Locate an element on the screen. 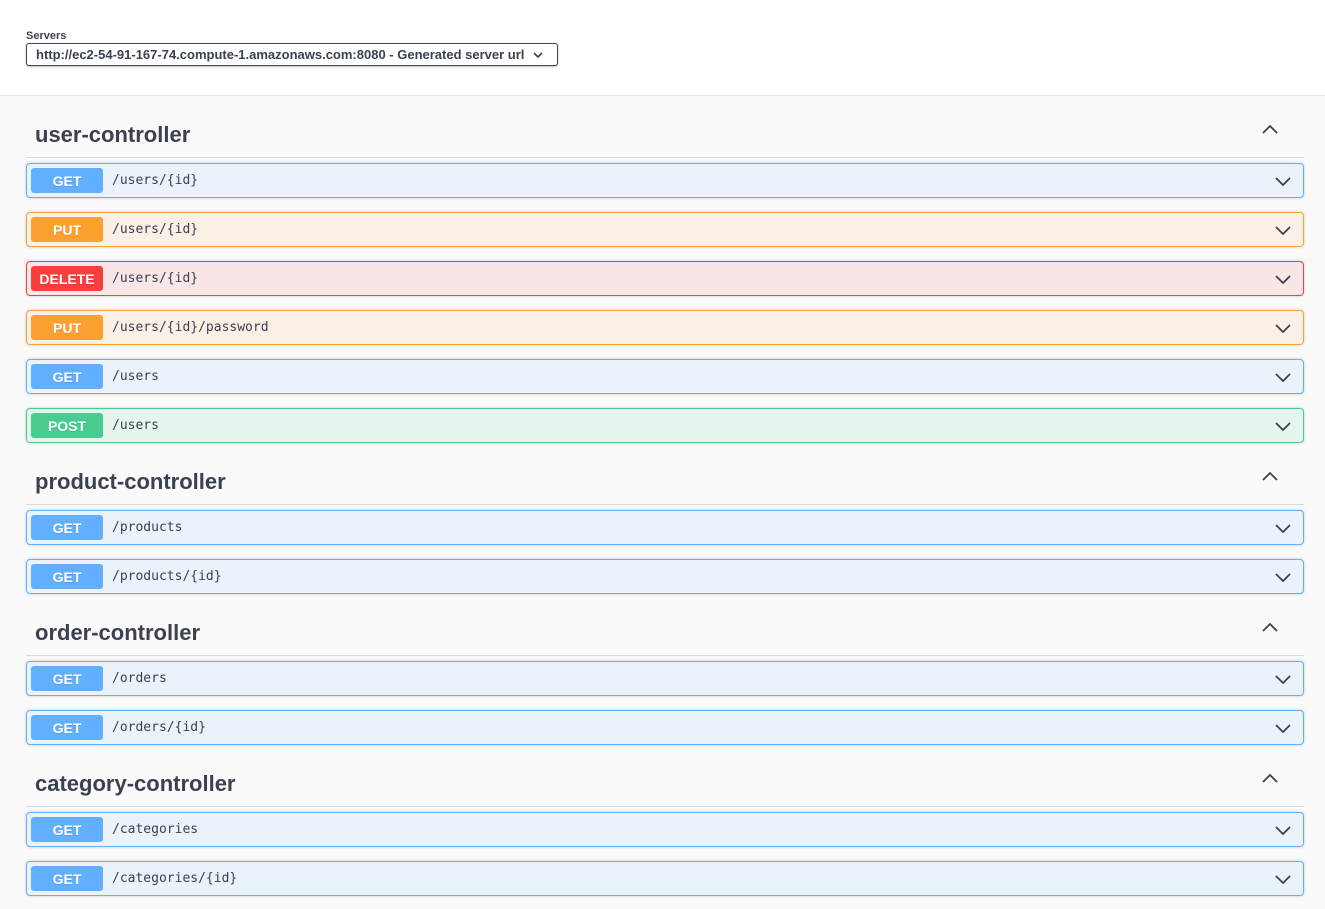 The height and width of the screenshot is (909, 1325). tag-title: order-controller is located at coordinates (118, 632).